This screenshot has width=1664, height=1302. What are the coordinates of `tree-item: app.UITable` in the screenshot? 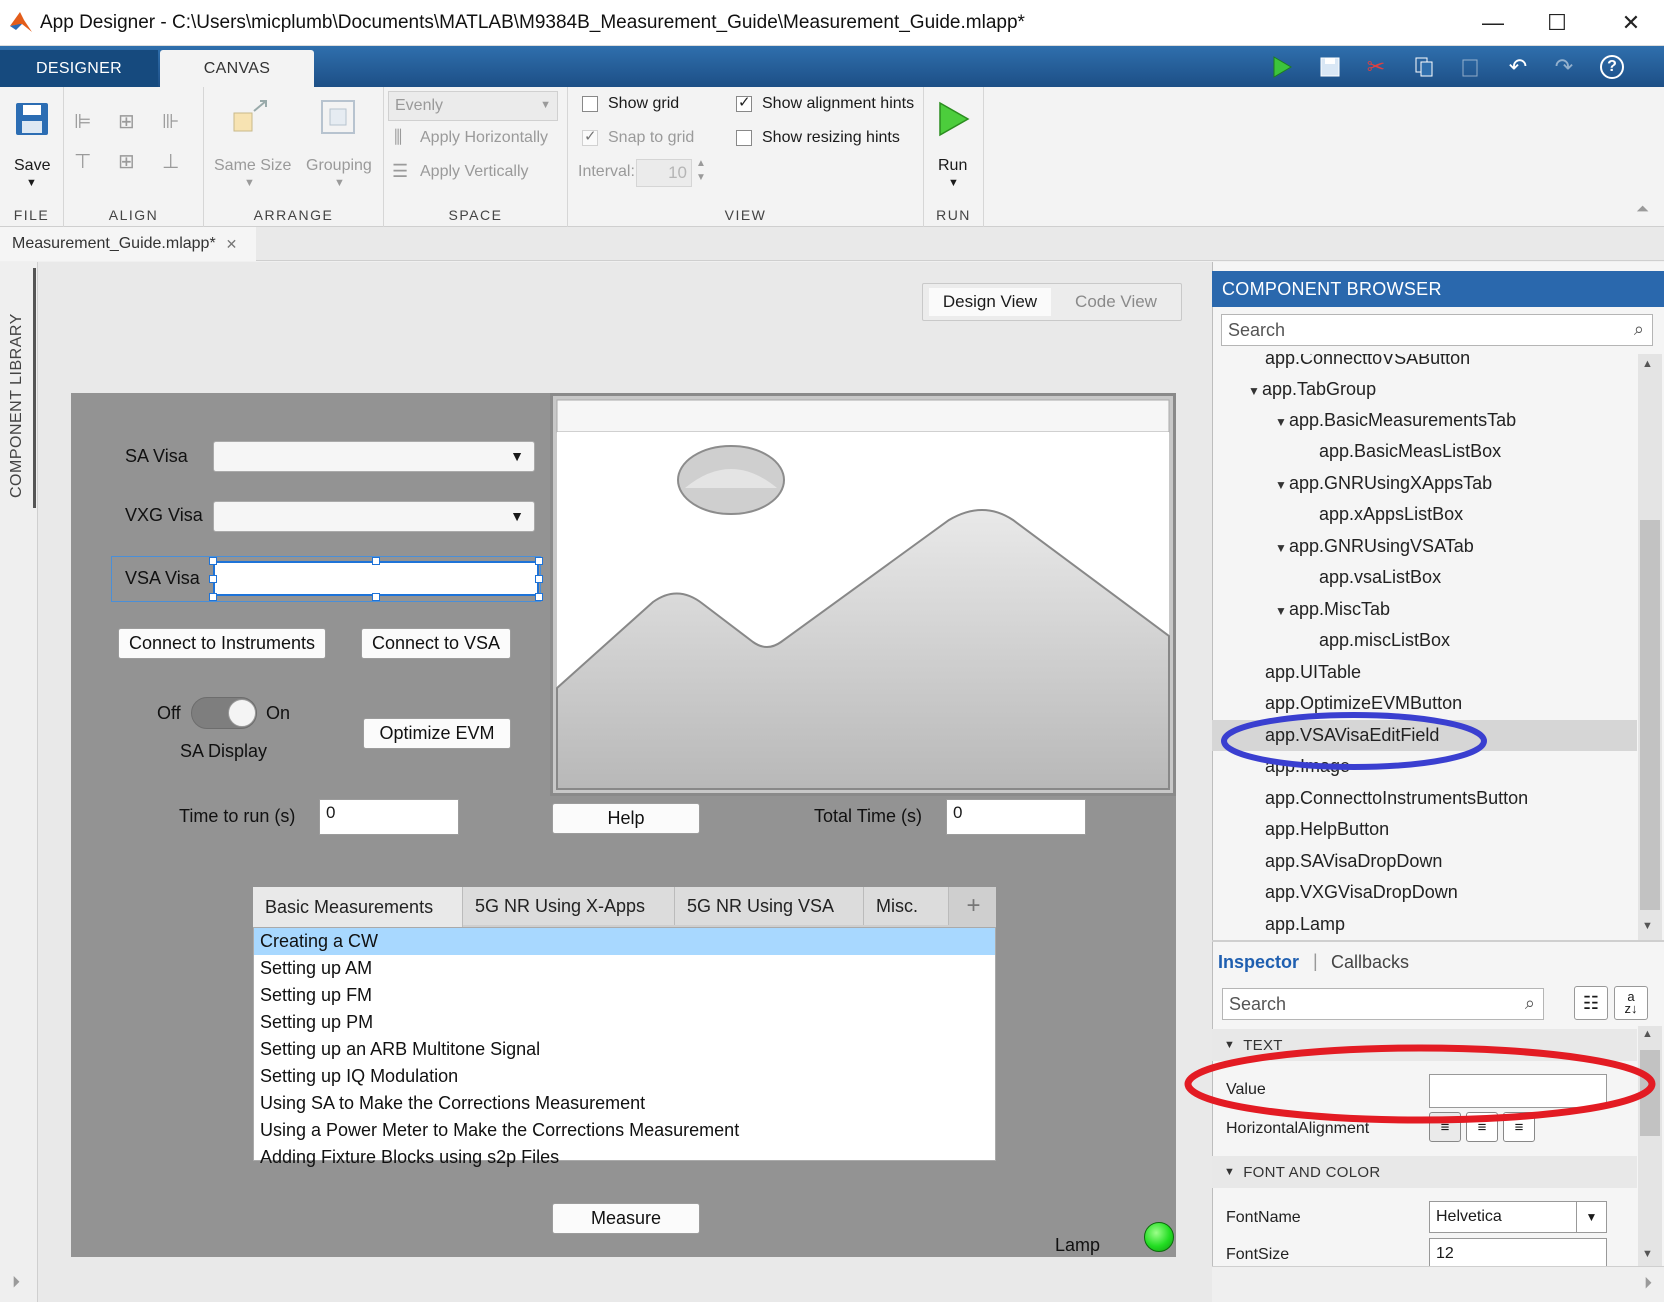 It's located at (1424, 672).